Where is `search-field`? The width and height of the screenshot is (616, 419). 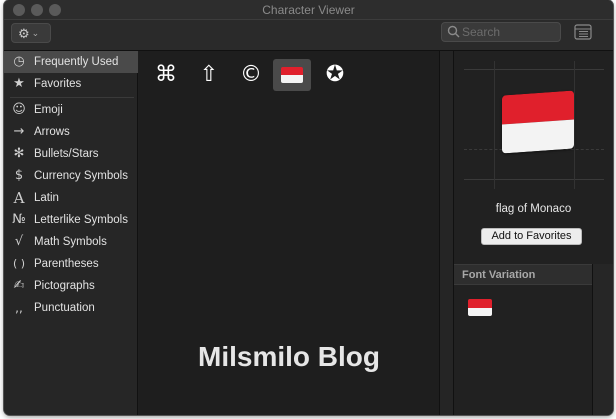 search-field is located at coordinates (501, 32).